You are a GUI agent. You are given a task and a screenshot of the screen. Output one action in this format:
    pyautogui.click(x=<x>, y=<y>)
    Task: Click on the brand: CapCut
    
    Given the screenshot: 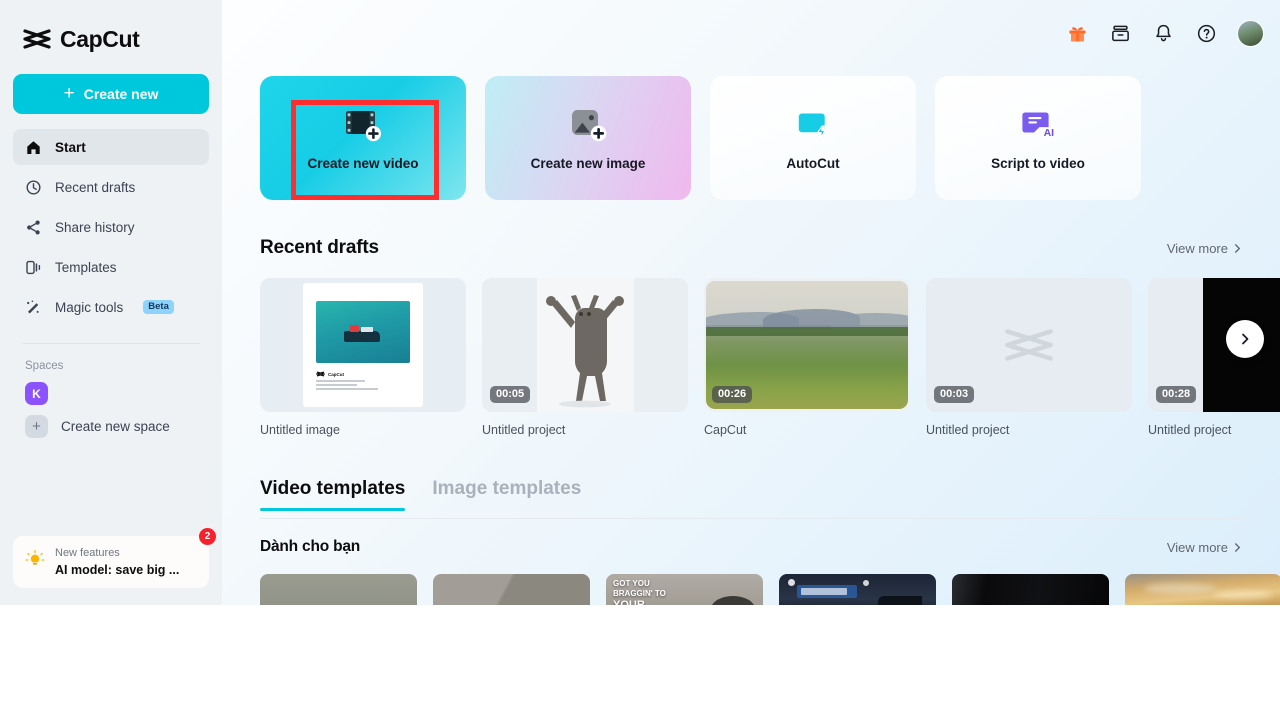 What is the action you would take?
    pyautogui.click(x=111, y=29)
    